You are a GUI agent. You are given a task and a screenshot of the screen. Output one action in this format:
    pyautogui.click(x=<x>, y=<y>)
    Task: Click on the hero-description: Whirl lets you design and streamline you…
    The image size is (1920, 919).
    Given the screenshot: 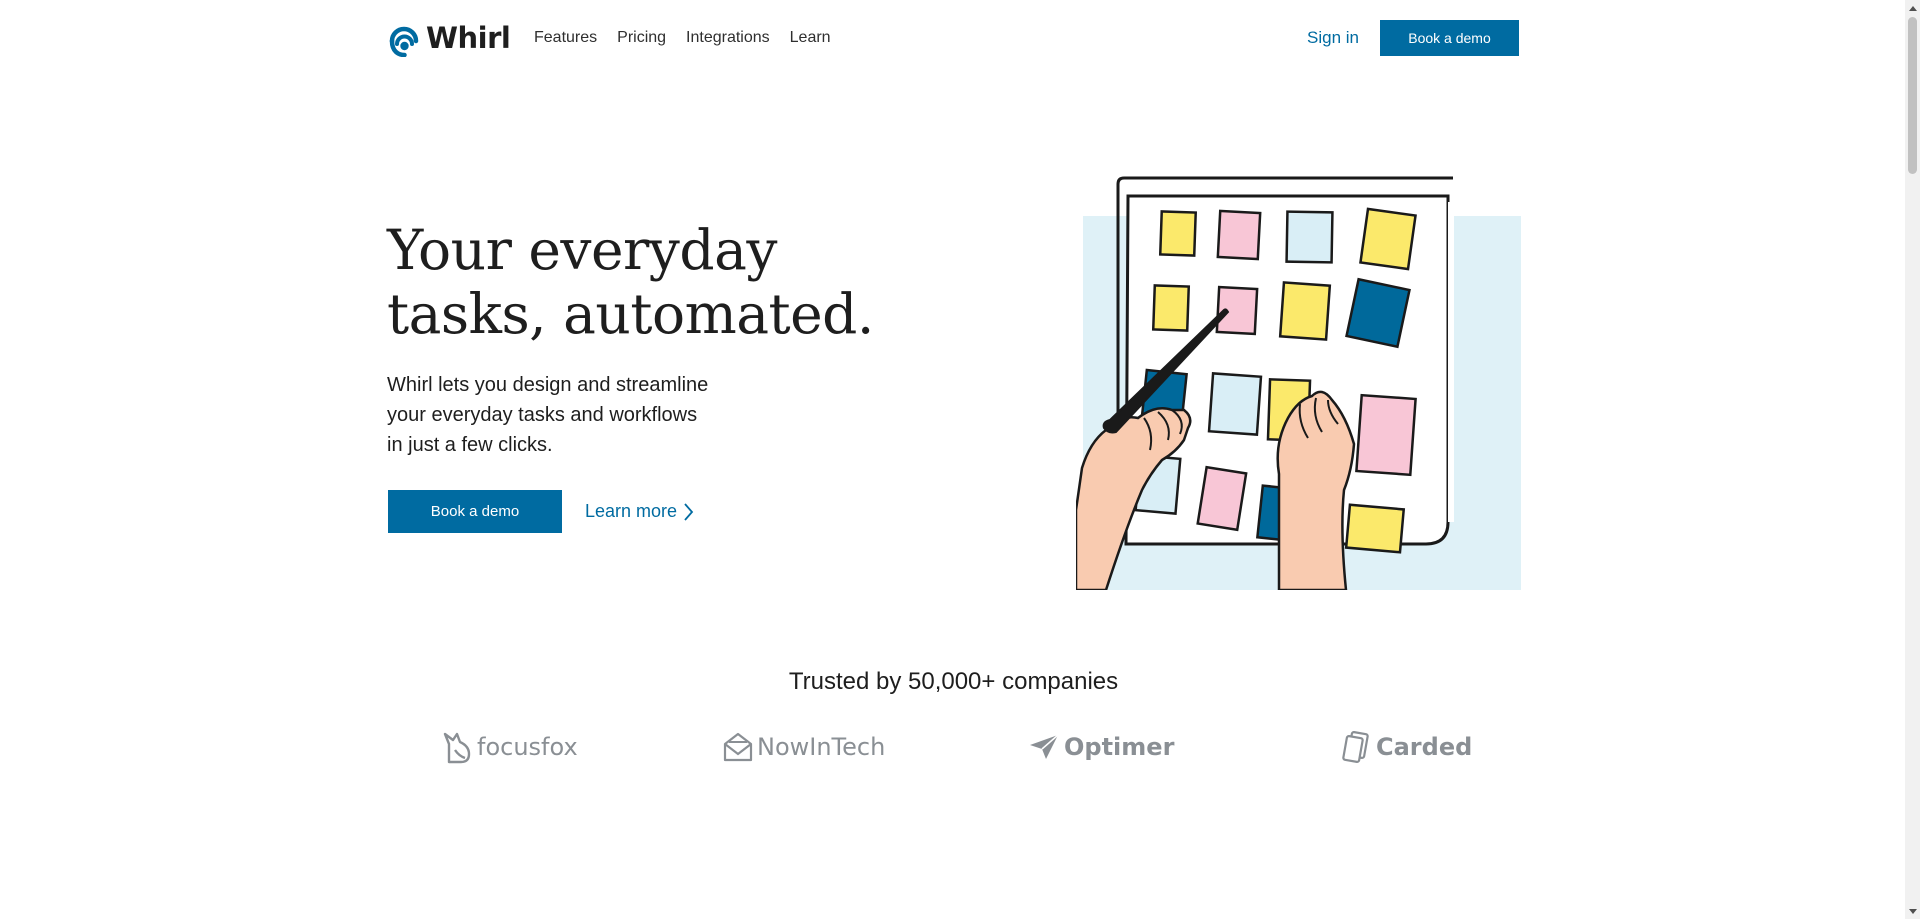 What is the action you would take?
    pyautogui.click(x=577, y=415)
    